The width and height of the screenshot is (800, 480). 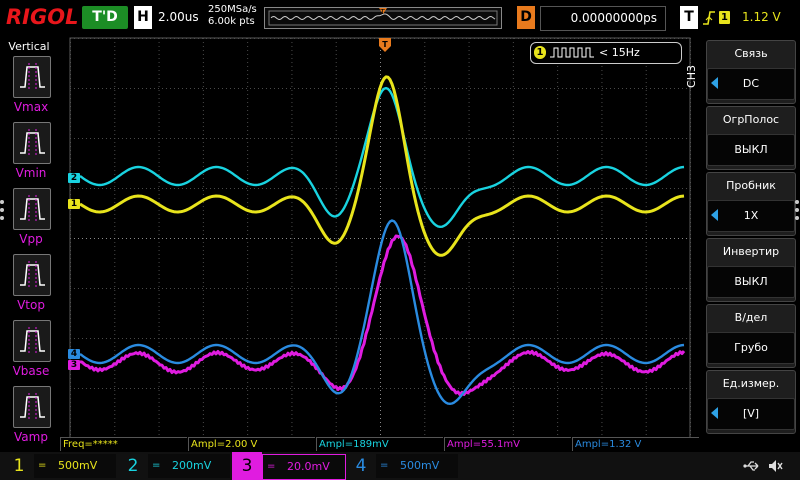 I want to click on menu-item-value-box: 1X, so click(x=751, y=216).